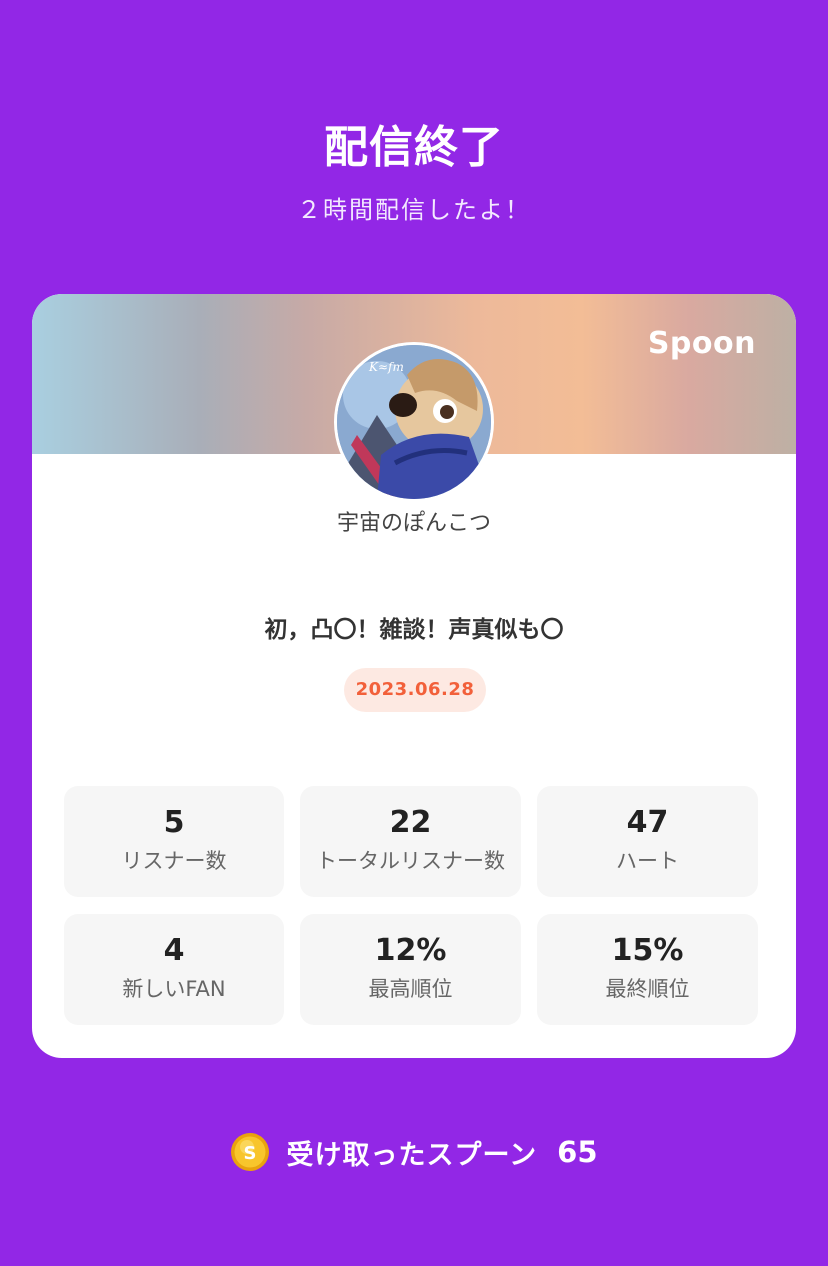 The width and height of the screenshot is (828, 1266). I want to click on spoon-logo: Spoon, so click(701, 343).